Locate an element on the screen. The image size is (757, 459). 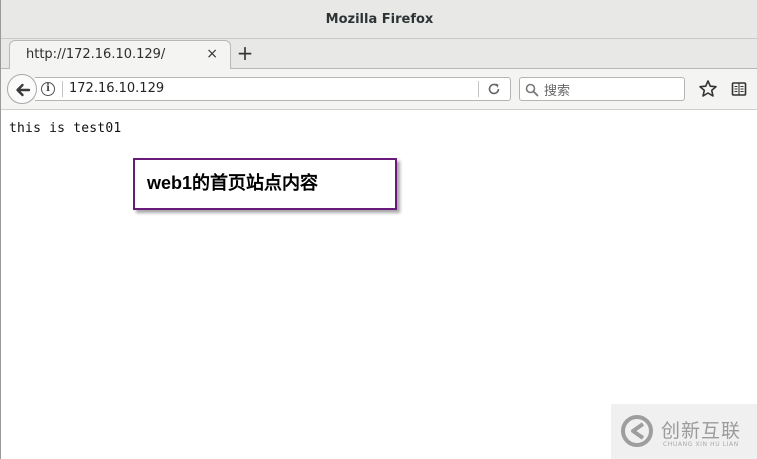
search-placeholder: 搜索 is located at coordinates (557, 91).